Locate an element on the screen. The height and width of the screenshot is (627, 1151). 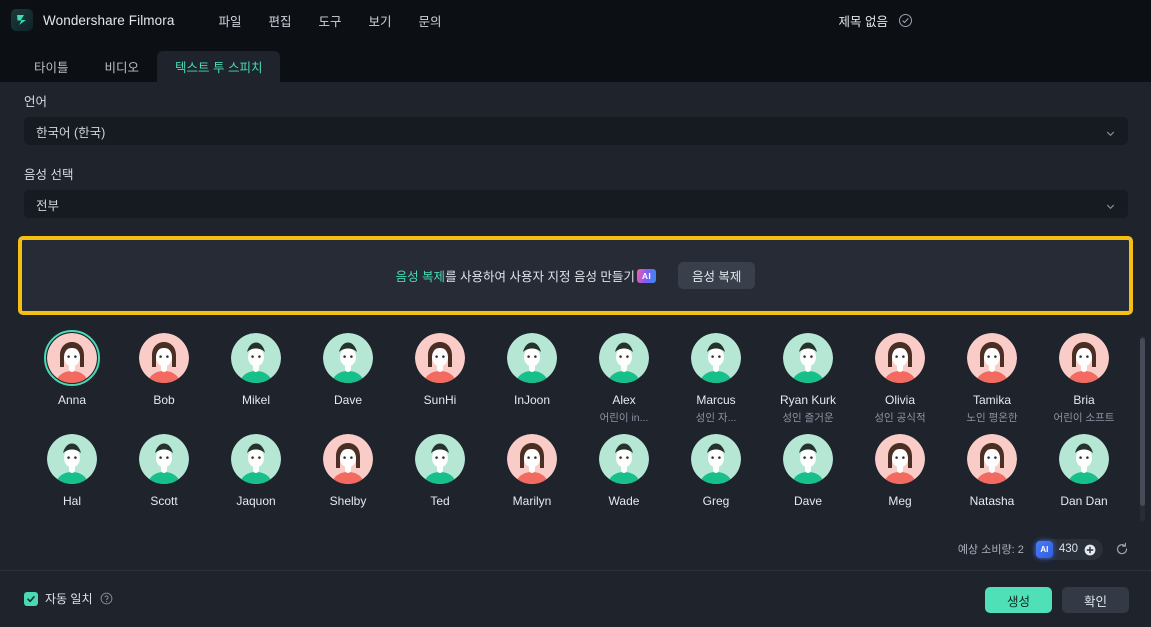
credit-balance-pill: AI 430 is located at coordinates (1067, 549).